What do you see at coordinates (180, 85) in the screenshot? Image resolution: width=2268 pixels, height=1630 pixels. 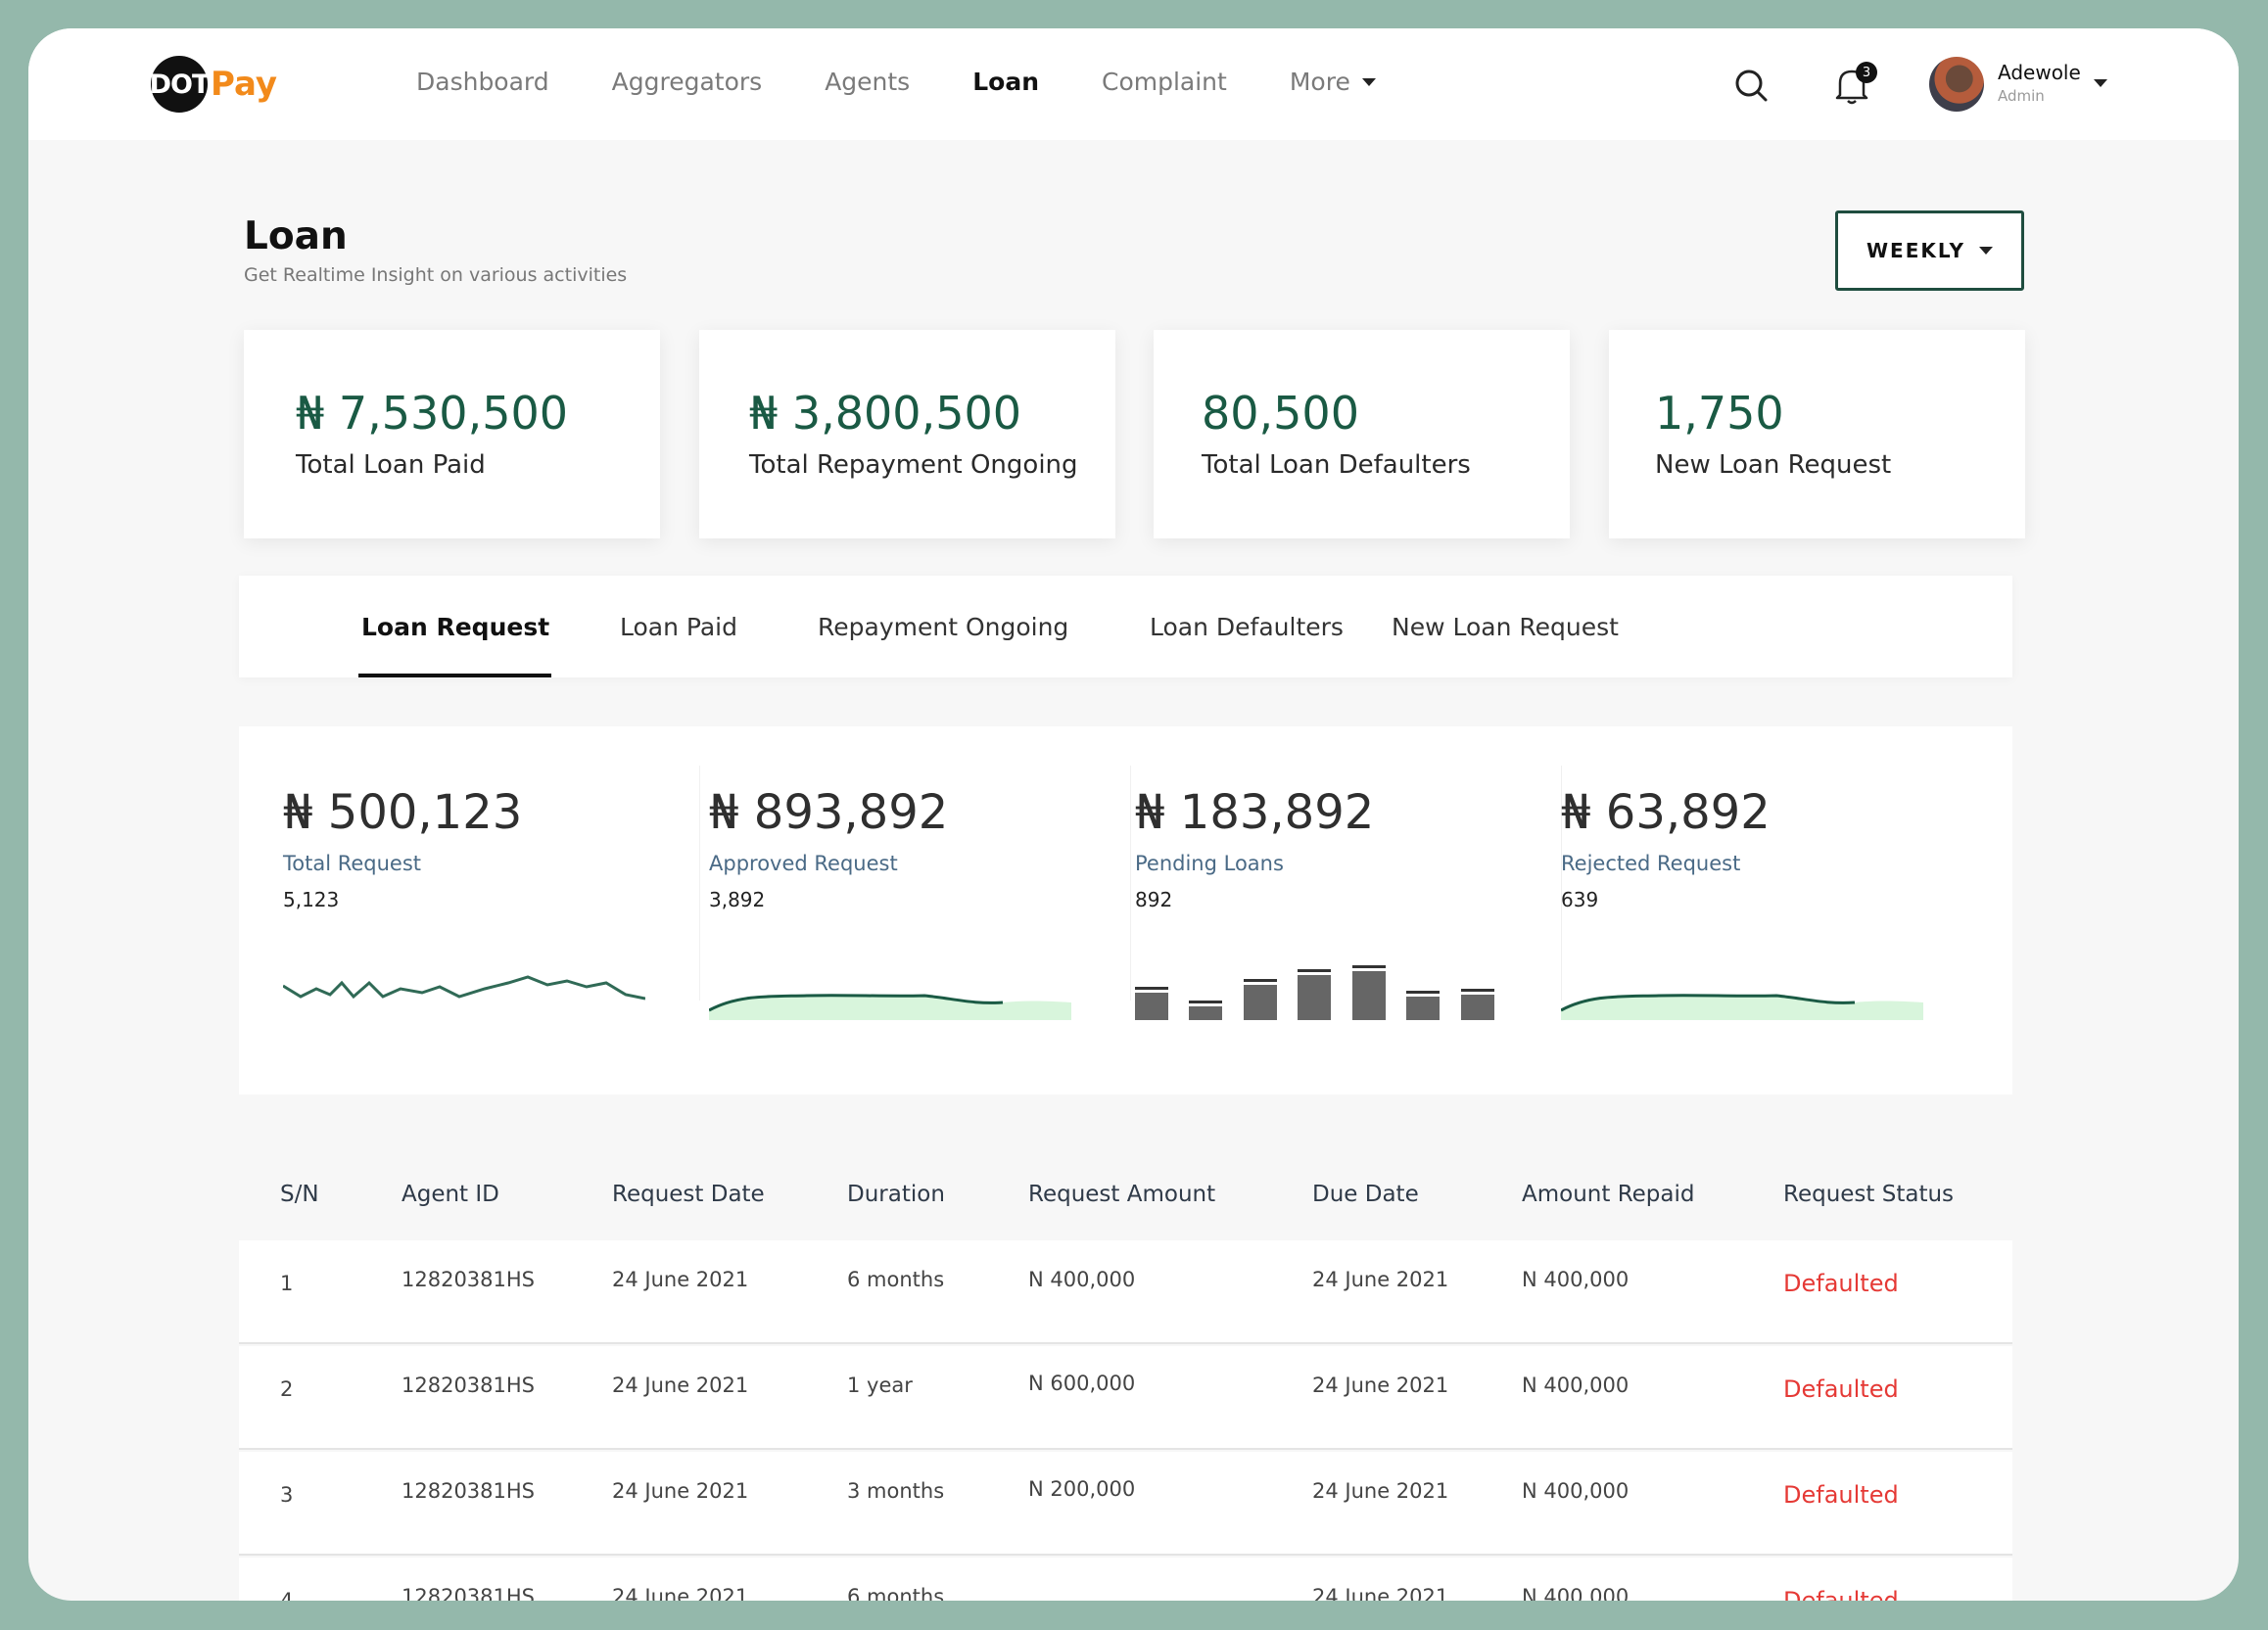 I see `logo-mark: DOT` at bounding box center [180, 85].